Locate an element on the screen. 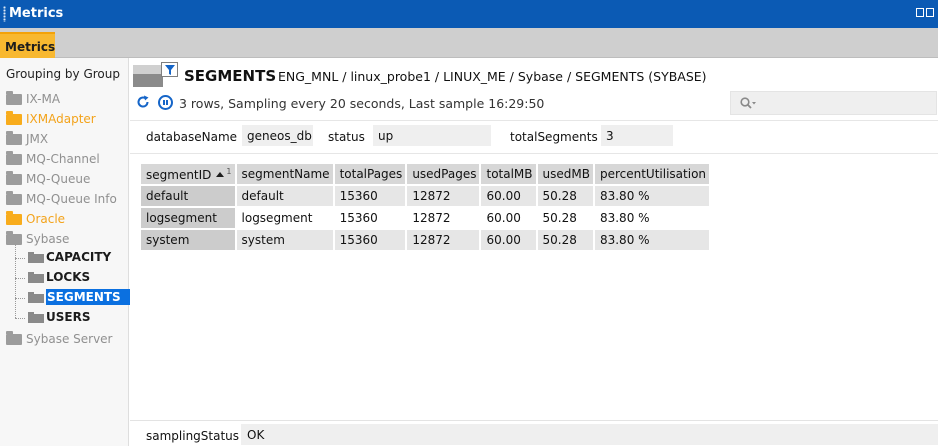 This screenshot has height=446, width=938. column-header-totalmb: totalMB is located at coordinates (508, 174).